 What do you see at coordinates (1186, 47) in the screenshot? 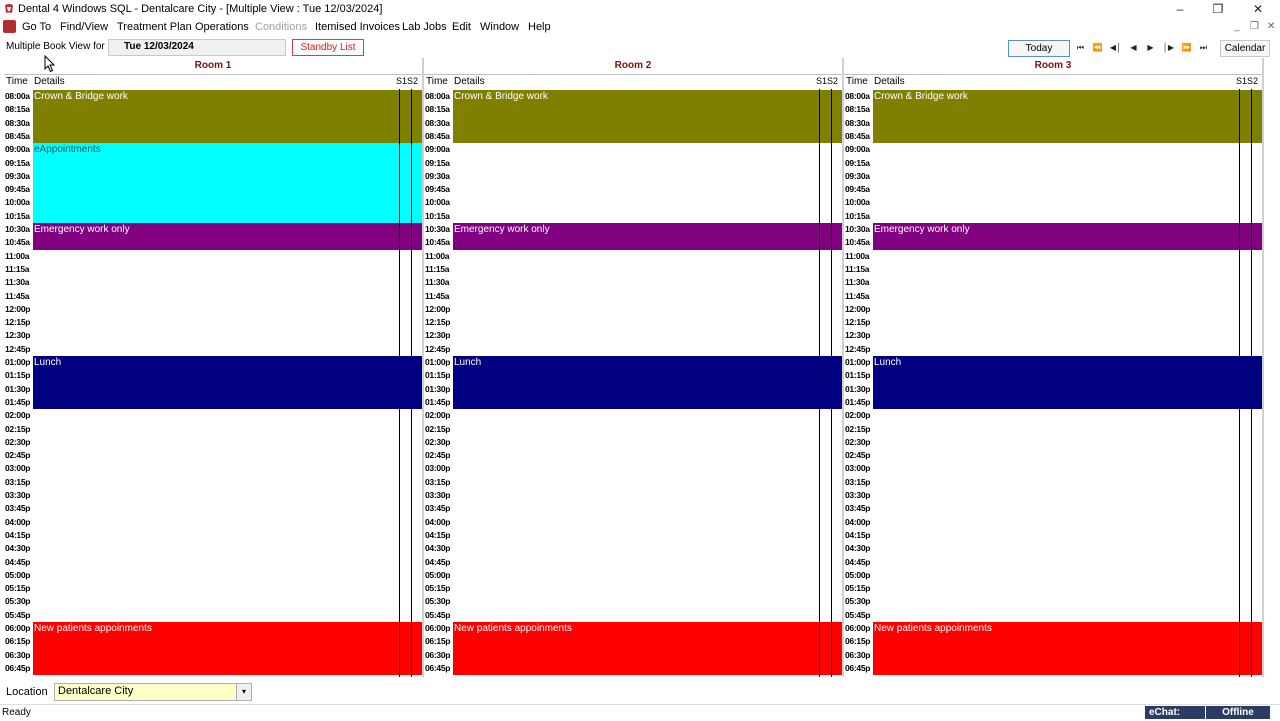
I see `fast-forward-icon: ⏩` at bounding box center [1186, 47].